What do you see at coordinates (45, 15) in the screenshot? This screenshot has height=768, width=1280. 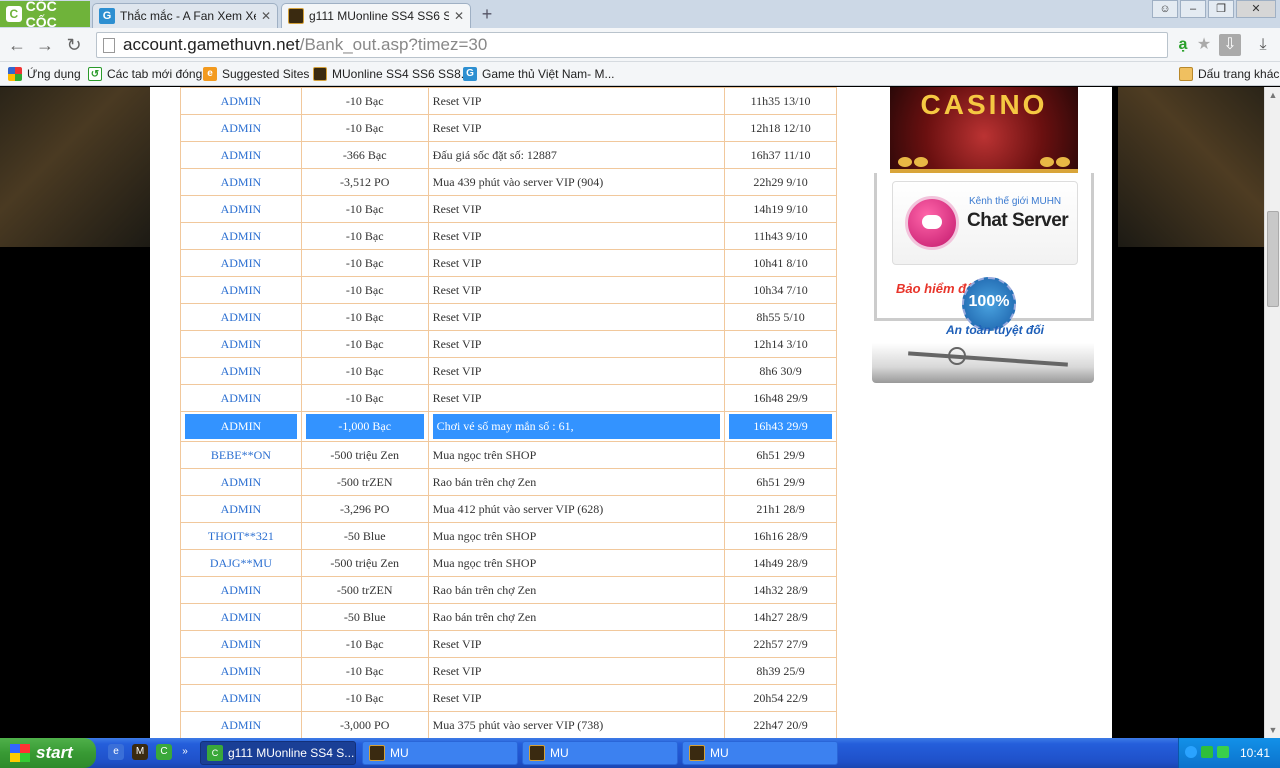 I see `coccoc-logo: C CỐC CỐC` at bounding box center [45, 15].